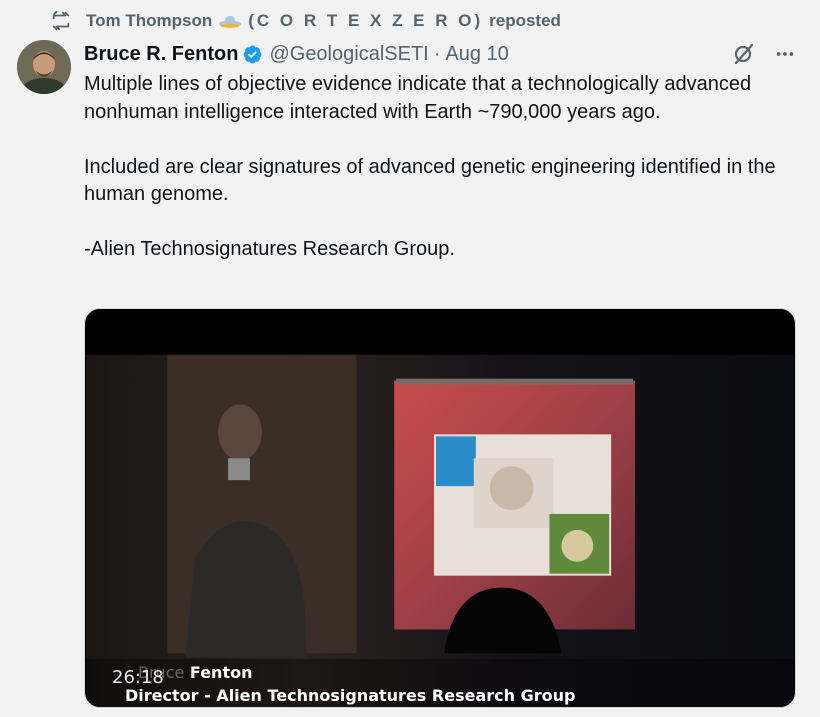 This screenshot has height=717, width=820. Describe the element at coordinates (365, 21) in the screenshot. I see `repost-user-tag: (C O R T E X Z E R O)` at that location.